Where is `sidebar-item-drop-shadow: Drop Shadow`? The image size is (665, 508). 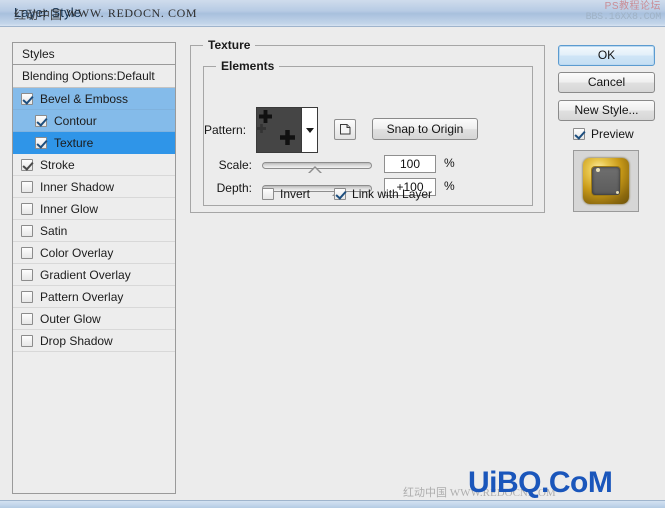 sidebar-item-drop-shadow: Drop Shadow is located at coordinates (94, 341).